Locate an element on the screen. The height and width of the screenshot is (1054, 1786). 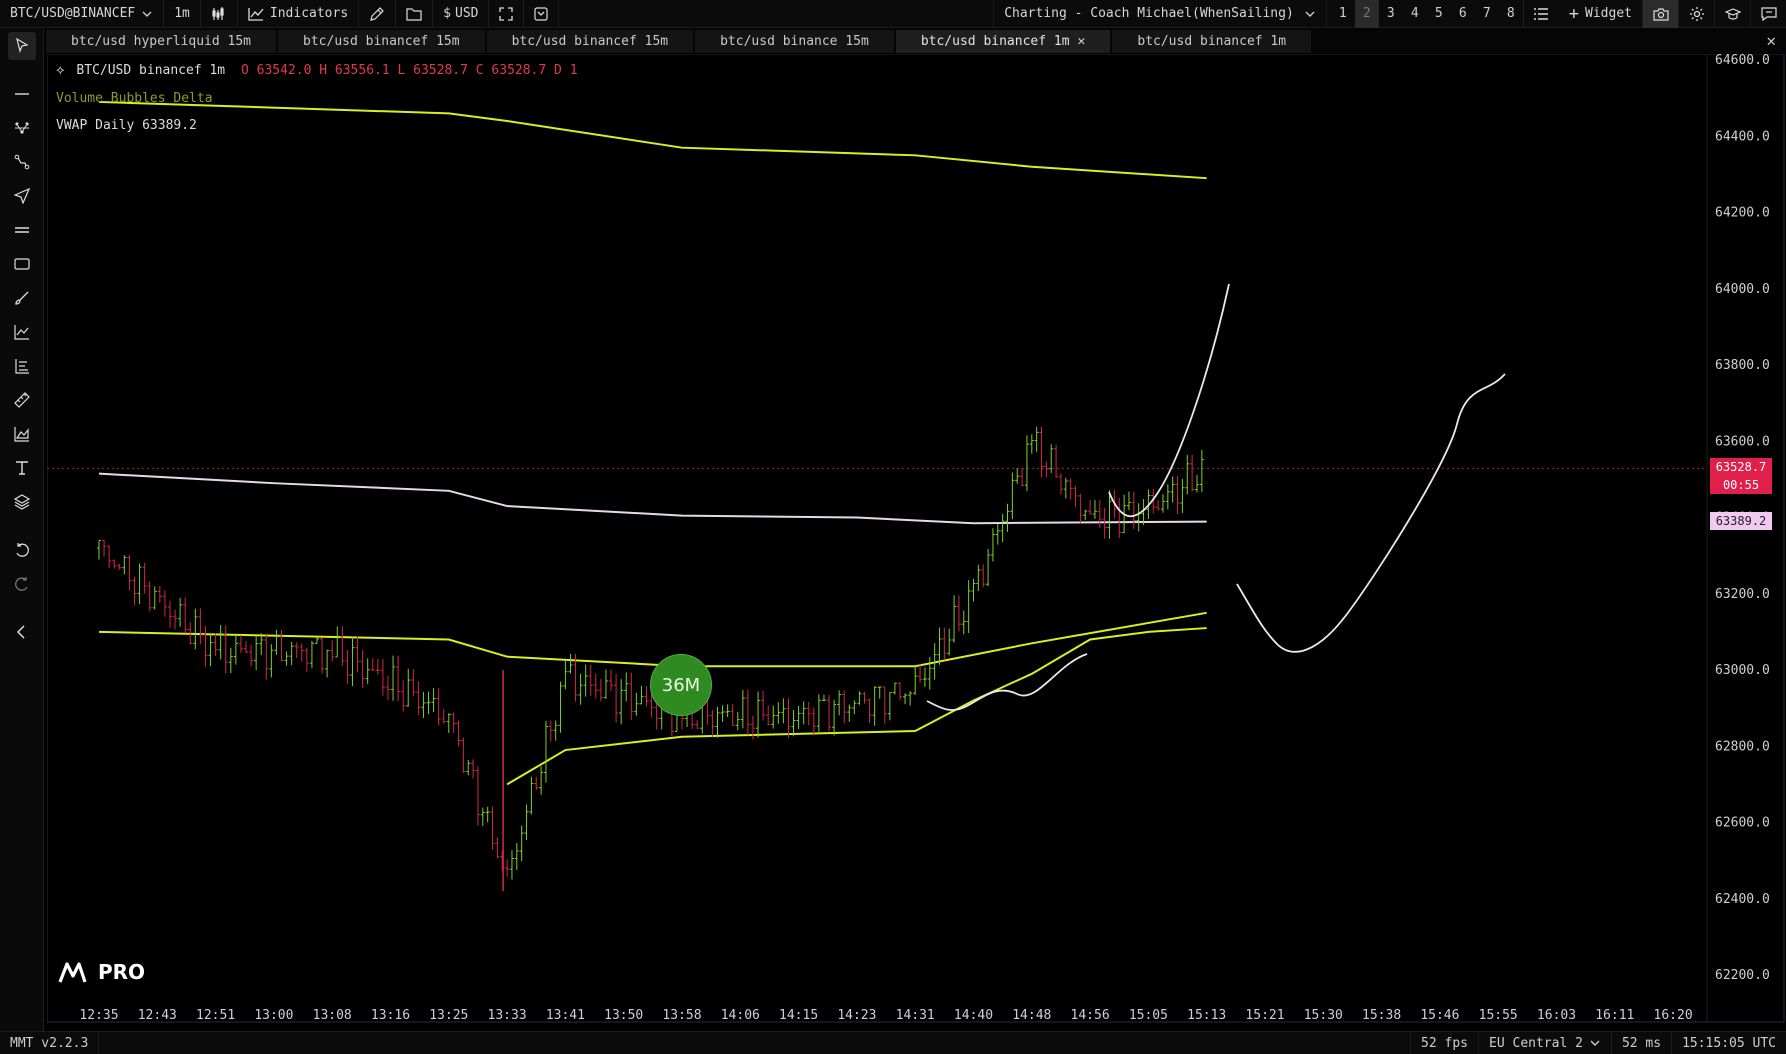
interval-label: 1m is located at coordinates (182, 13).